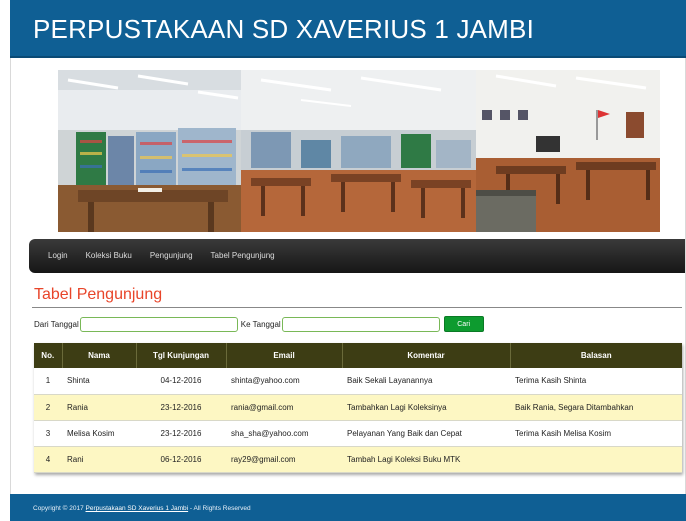 The width and height of the screenshot is (686, 521). What do you see at coordinates (181, 355) in the screenshot?
I see `col-header-tgl-kunjungan: Tgl Kunjungan` at bounding box center [181, 355].